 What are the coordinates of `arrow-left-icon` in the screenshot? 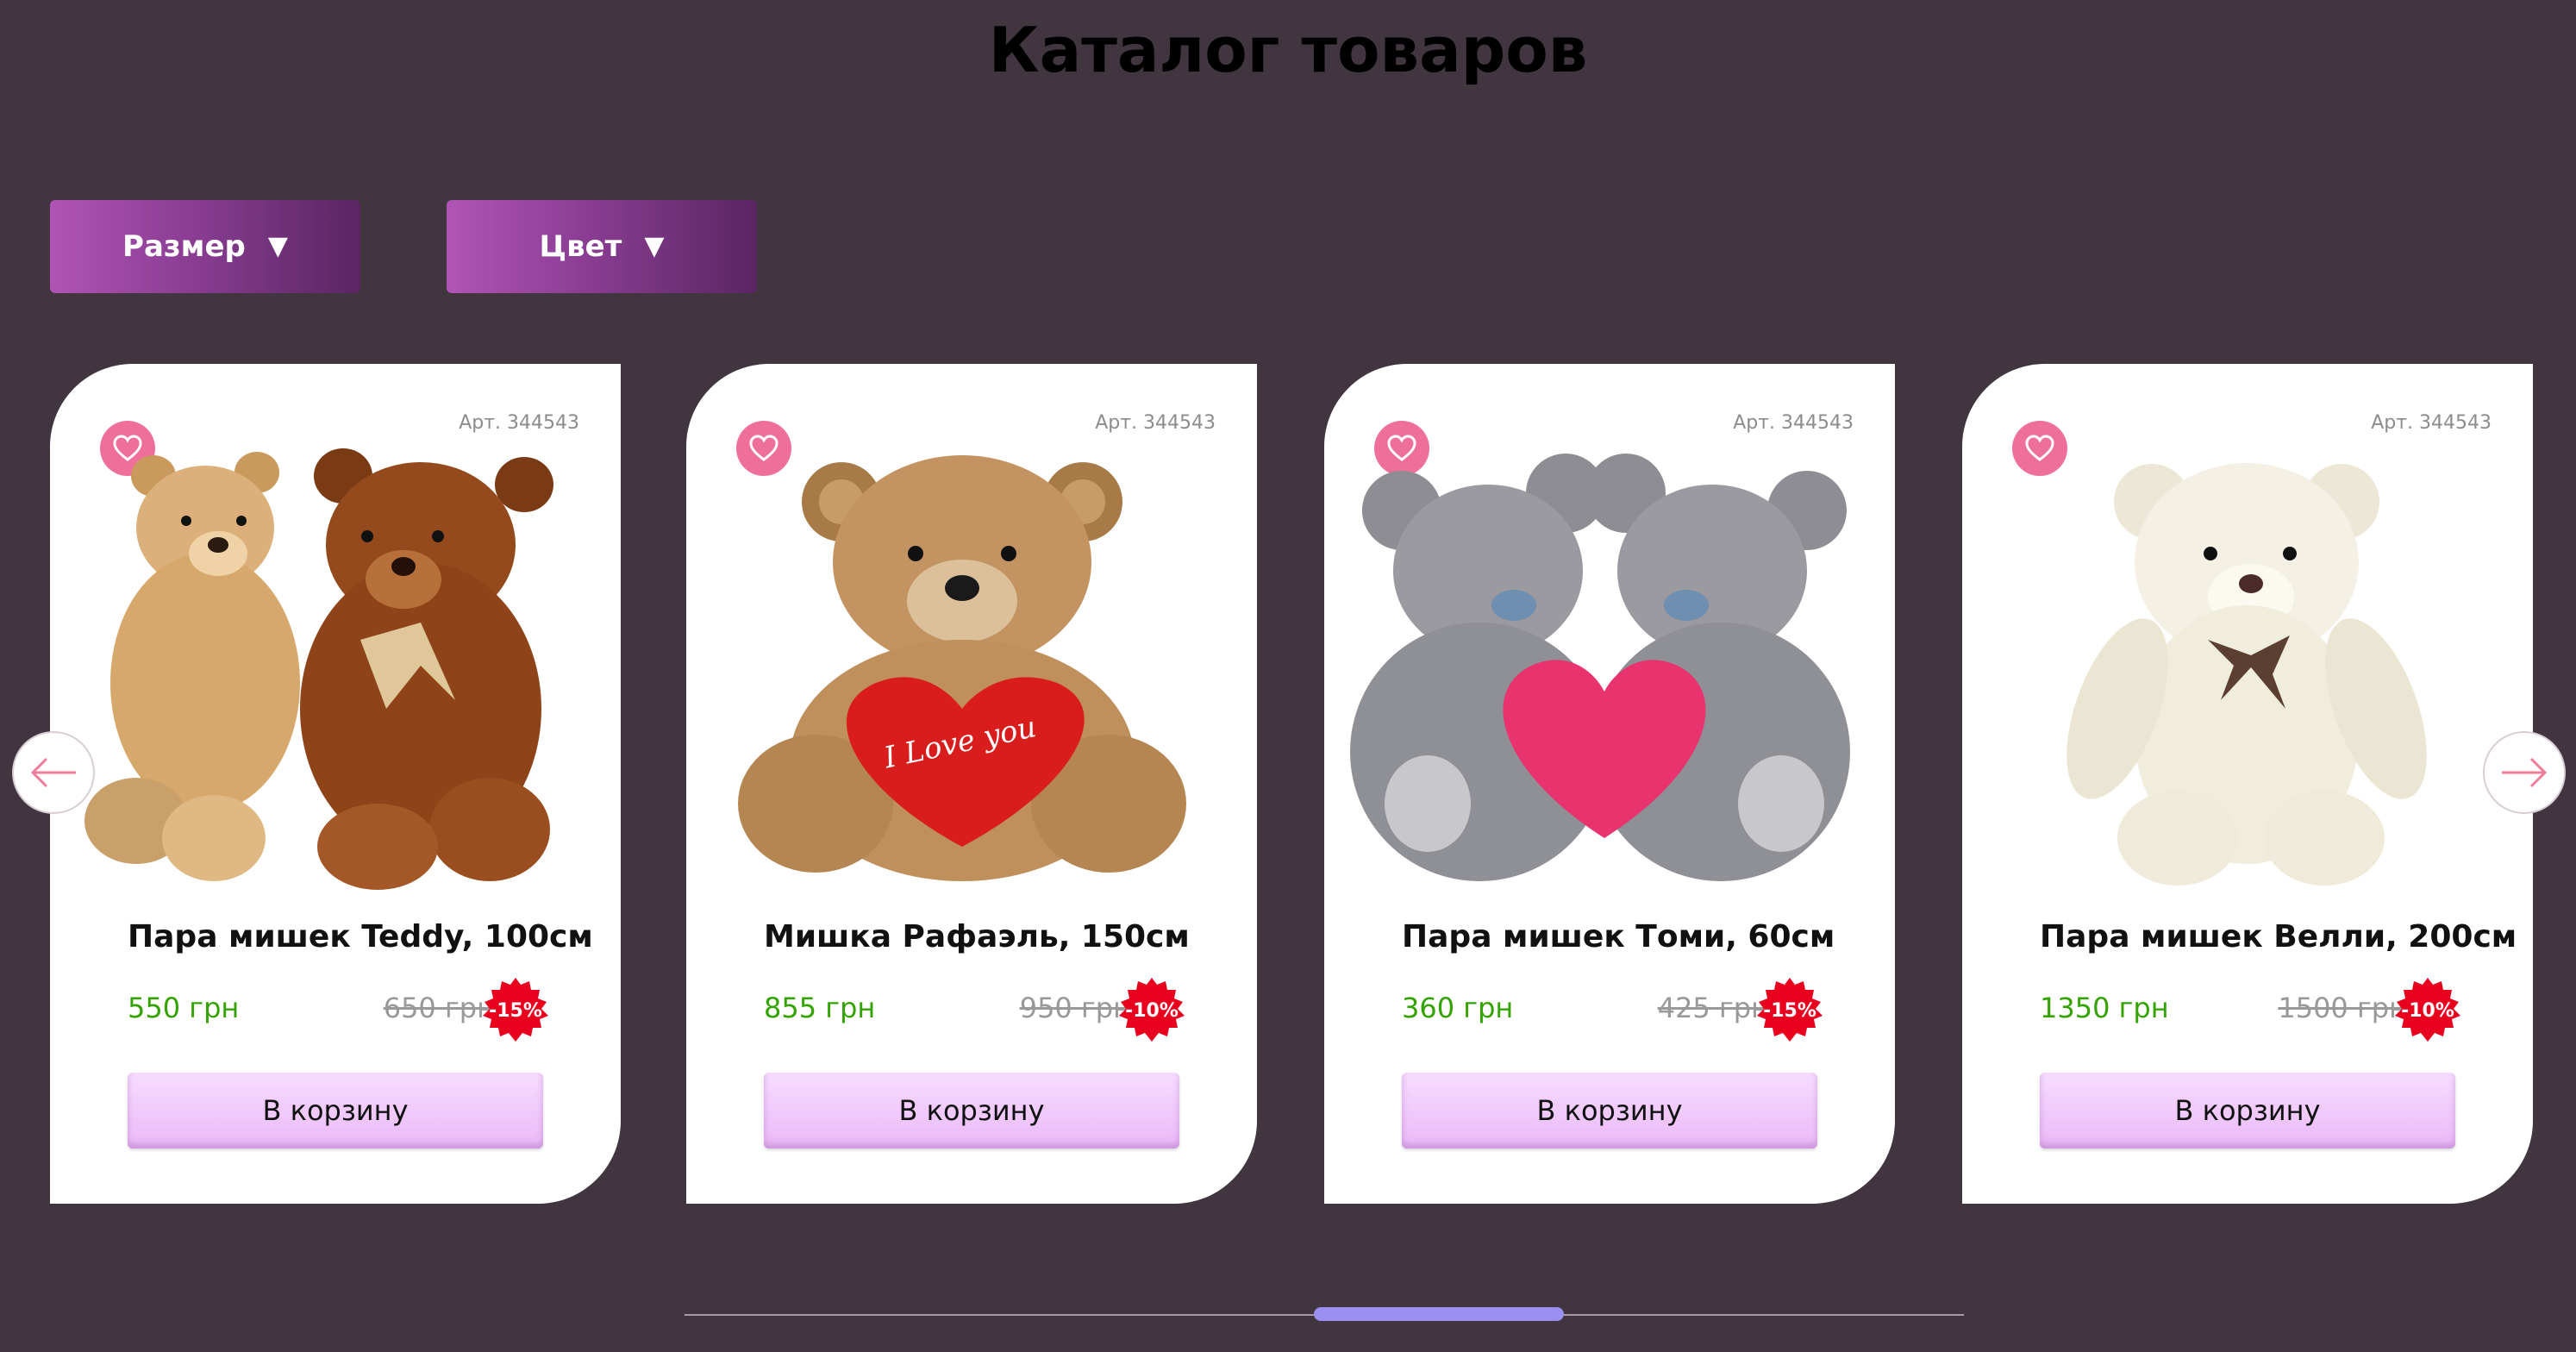 It's located at (53, 772).